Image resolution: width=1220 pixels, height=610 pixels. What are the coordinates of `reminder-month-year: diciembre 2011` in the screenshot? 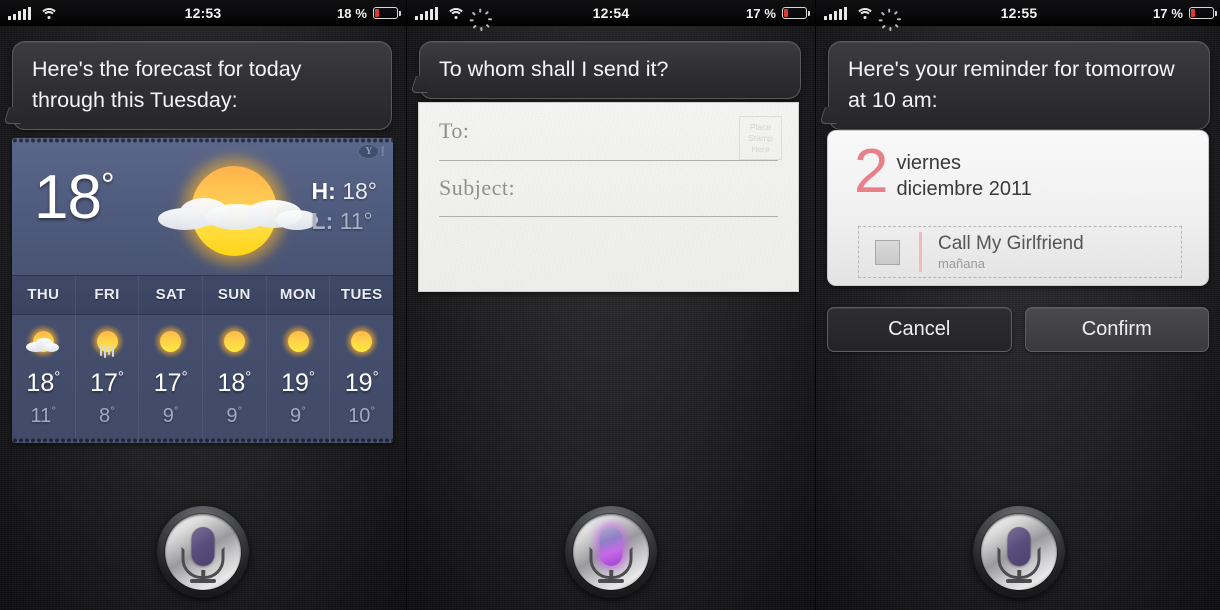 It's located at (964, 189).